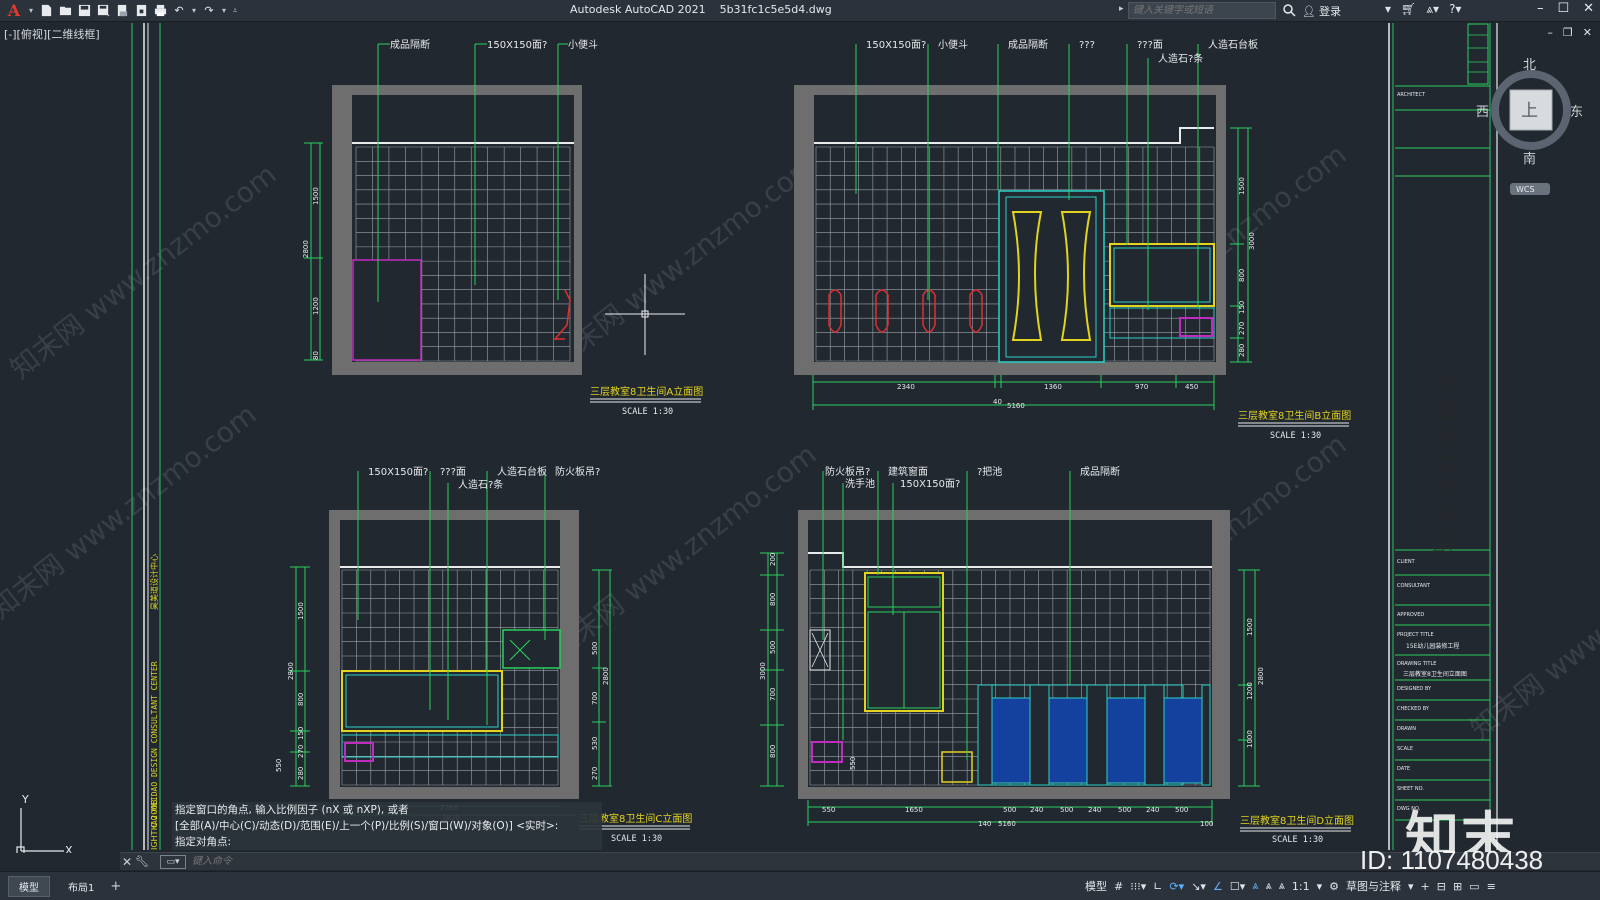 The image size is (1600, 900). I want to click on title-bar-tools: ▾ 🛒︎ ⩓▾ ?▾, so click(1423, 9).